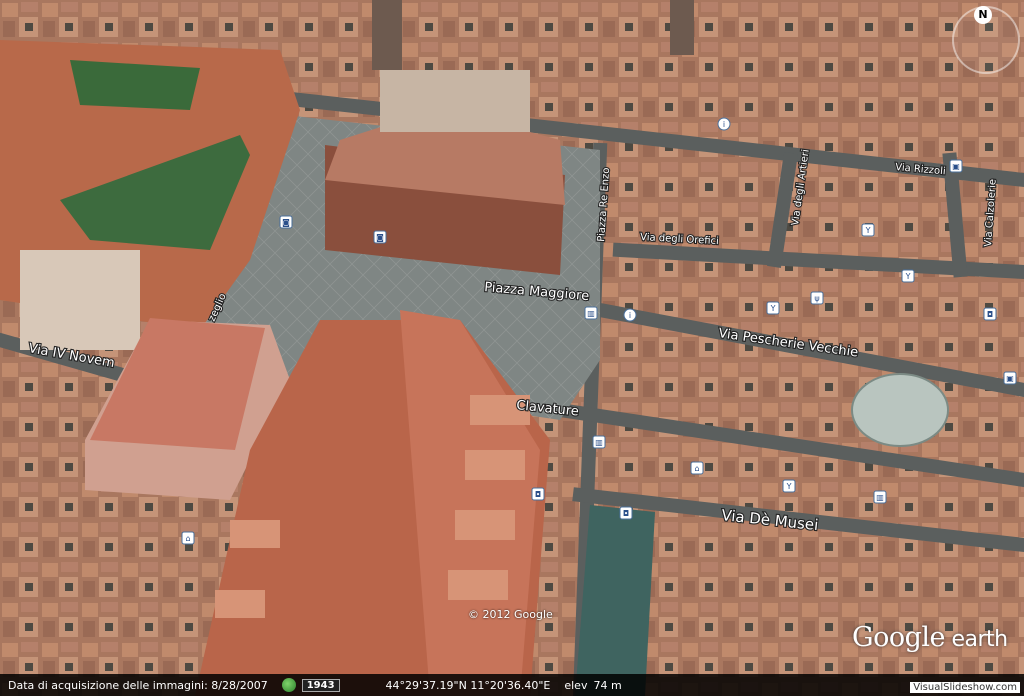 The height and width of the screenshot is (696, 1024). What do you see at coordinates (983, 15) in the screenshot?
I see `north-indicator: N` at bounding box center [983, 15].